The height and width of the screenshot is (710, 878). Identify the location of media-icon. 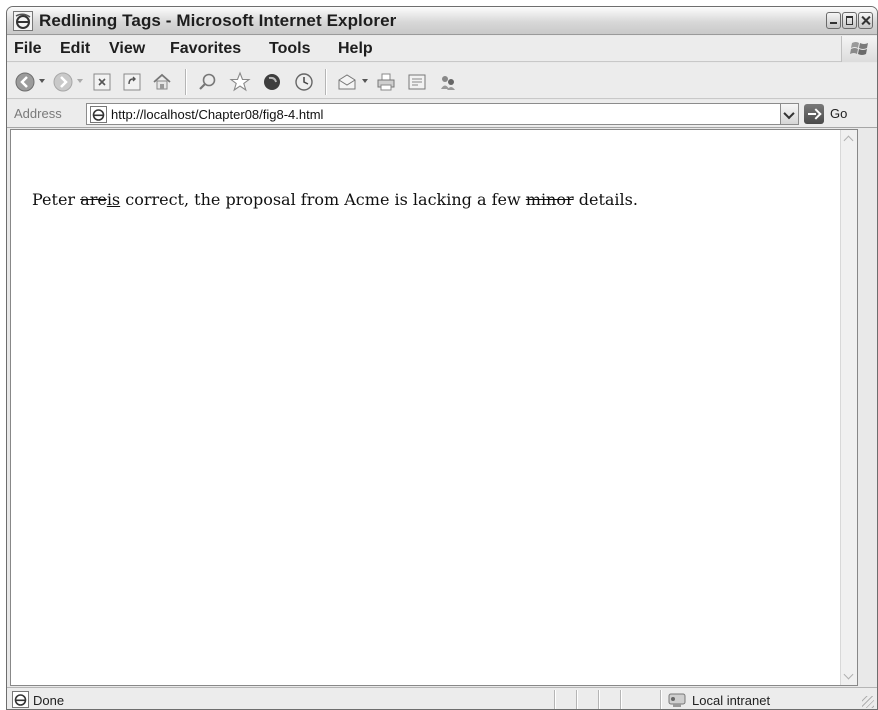
(272, 82).